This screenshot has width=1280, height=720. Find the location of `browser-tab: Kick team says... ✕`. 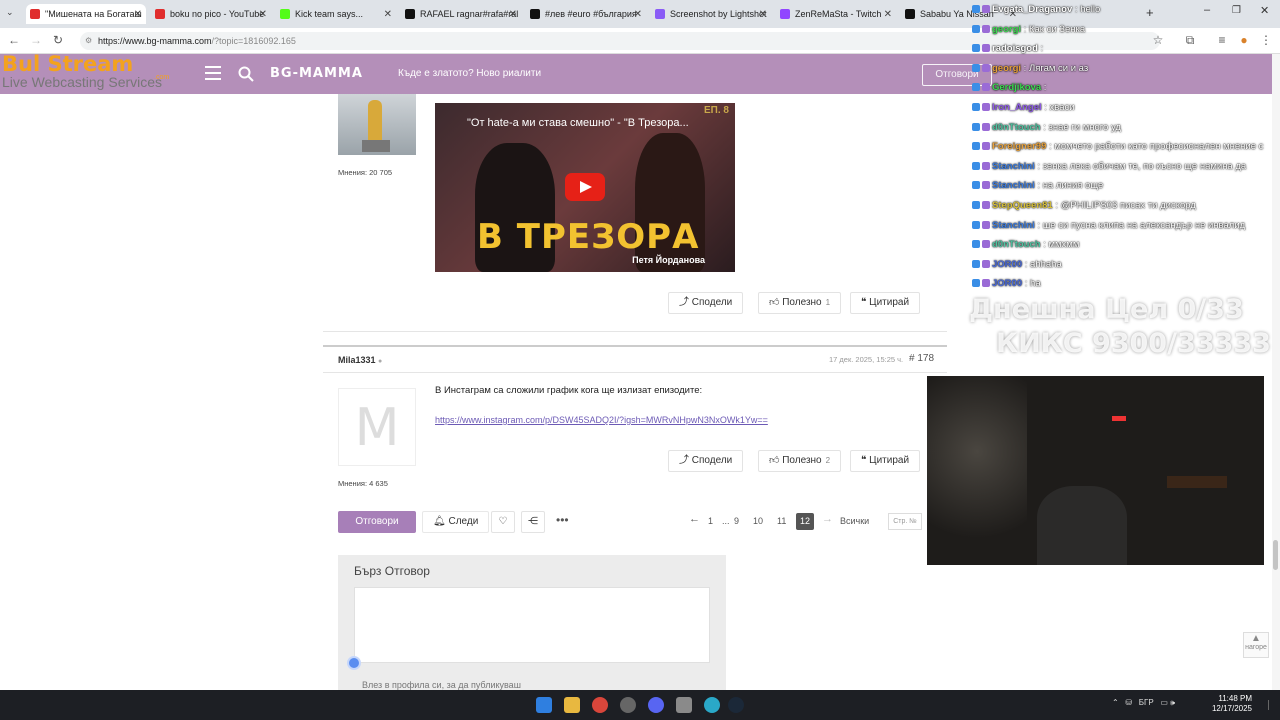

browser-tab: Kick team says... ✕ is located at coordinates (336, 14).